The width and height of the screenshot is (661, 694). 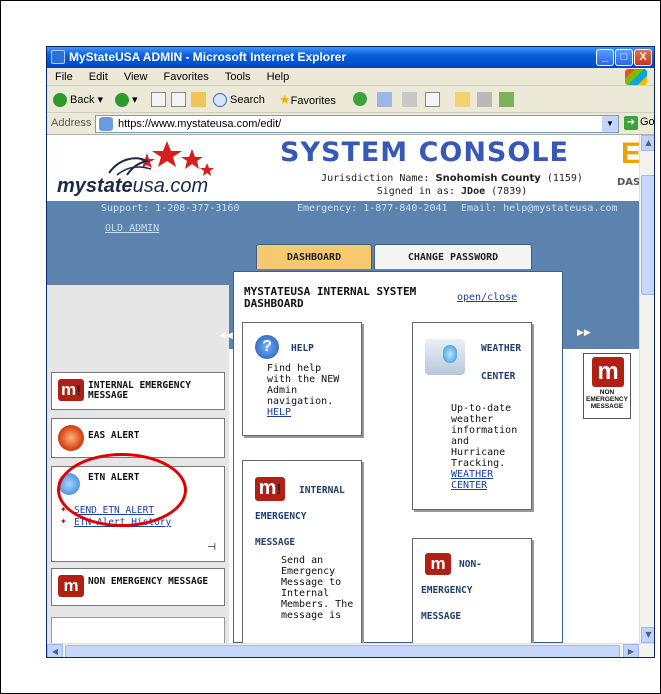 What do you see at coordinates (610, 124) in the screenshot?
I see `address-dropdown-icon: ▼` at bounding box center [610, 124].